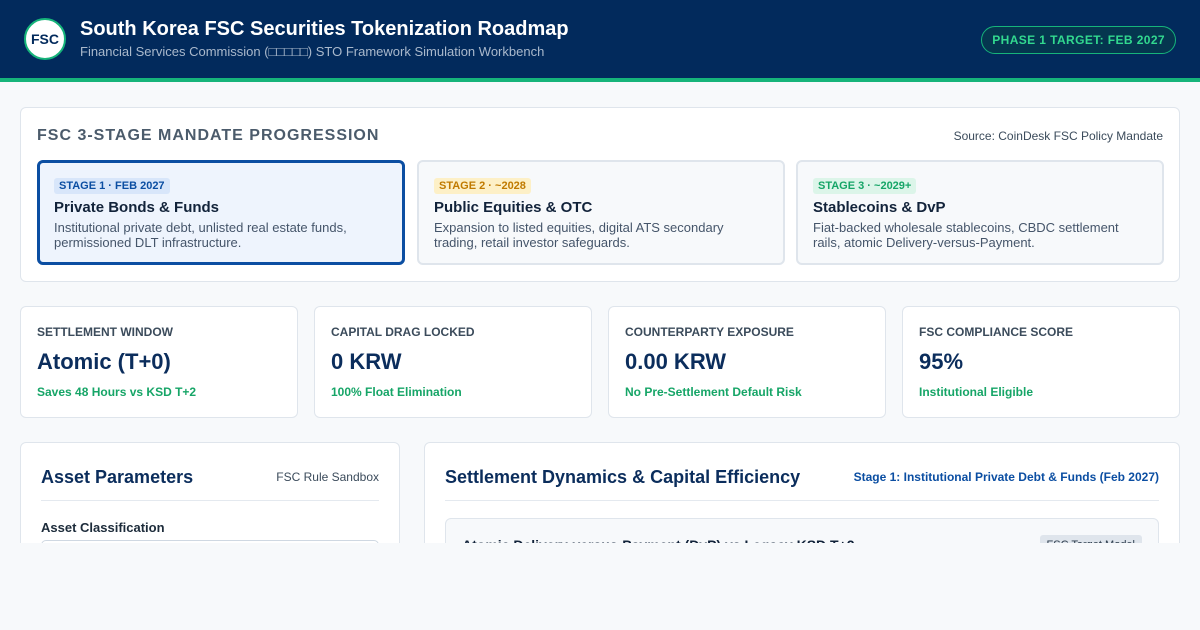 This screenshot has width=1200, height=630. I want to click on fsc-logo: FSC, so click(45, 39).